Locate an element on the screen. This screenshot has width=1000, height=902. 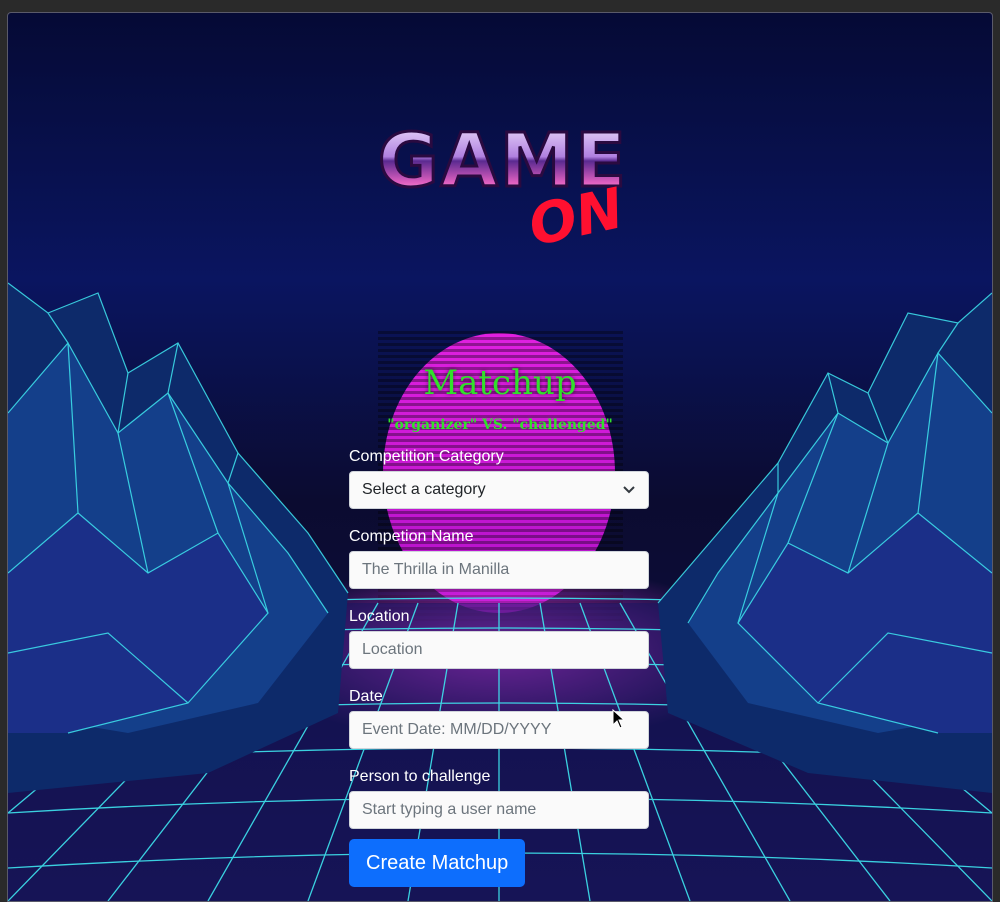
competition-name-input is located at coordinates (499, 570).